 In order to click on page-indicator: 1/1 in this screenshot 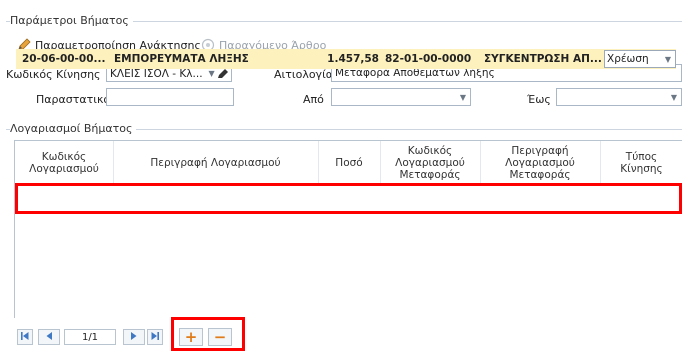, I will do `click(90, 337)`.